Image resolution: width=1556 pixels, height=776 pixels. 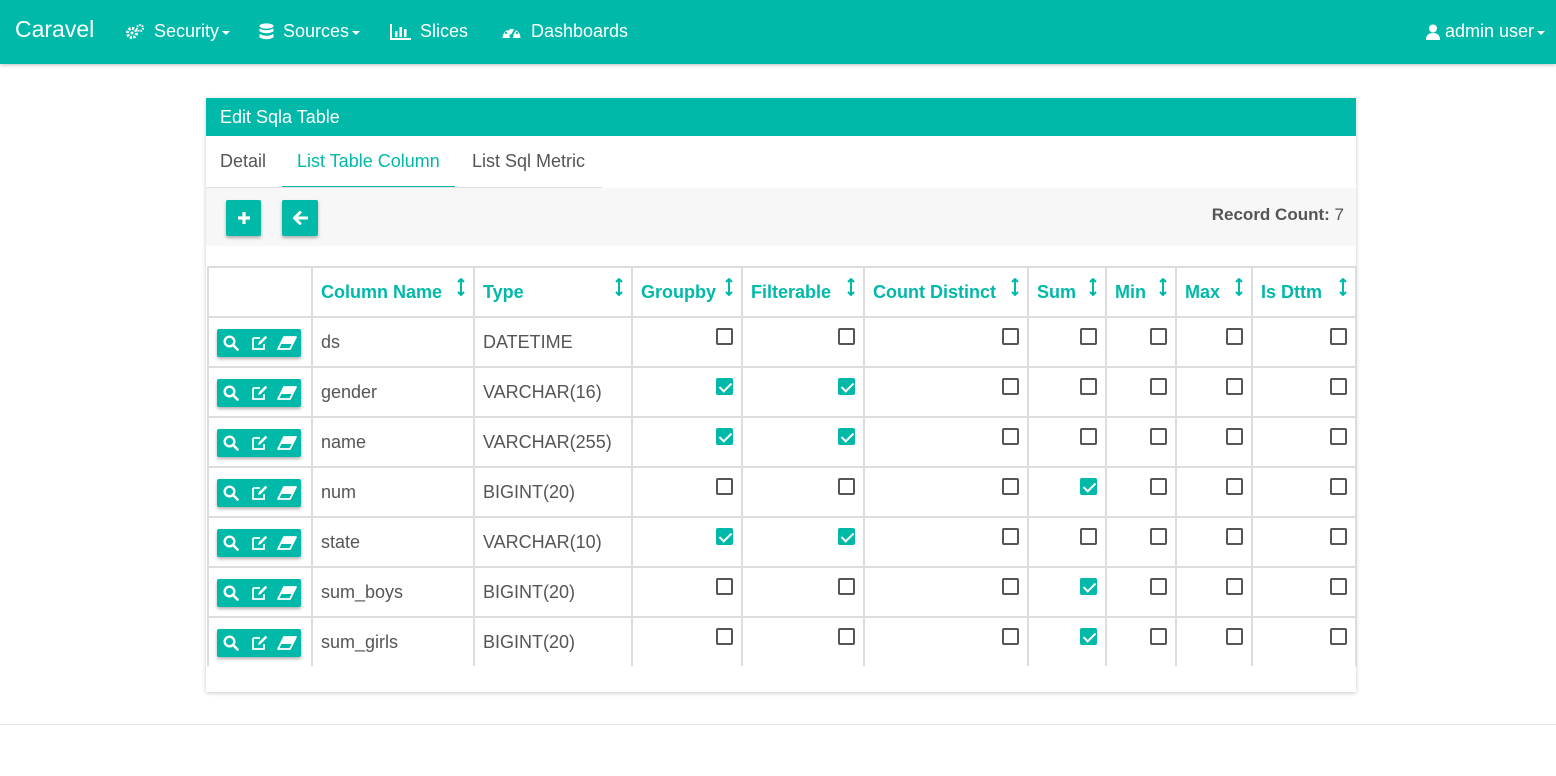 What do you see at coordinates (243, 218) in the screenshot?
I see `add-record-button` at bounding box center [243, 218].